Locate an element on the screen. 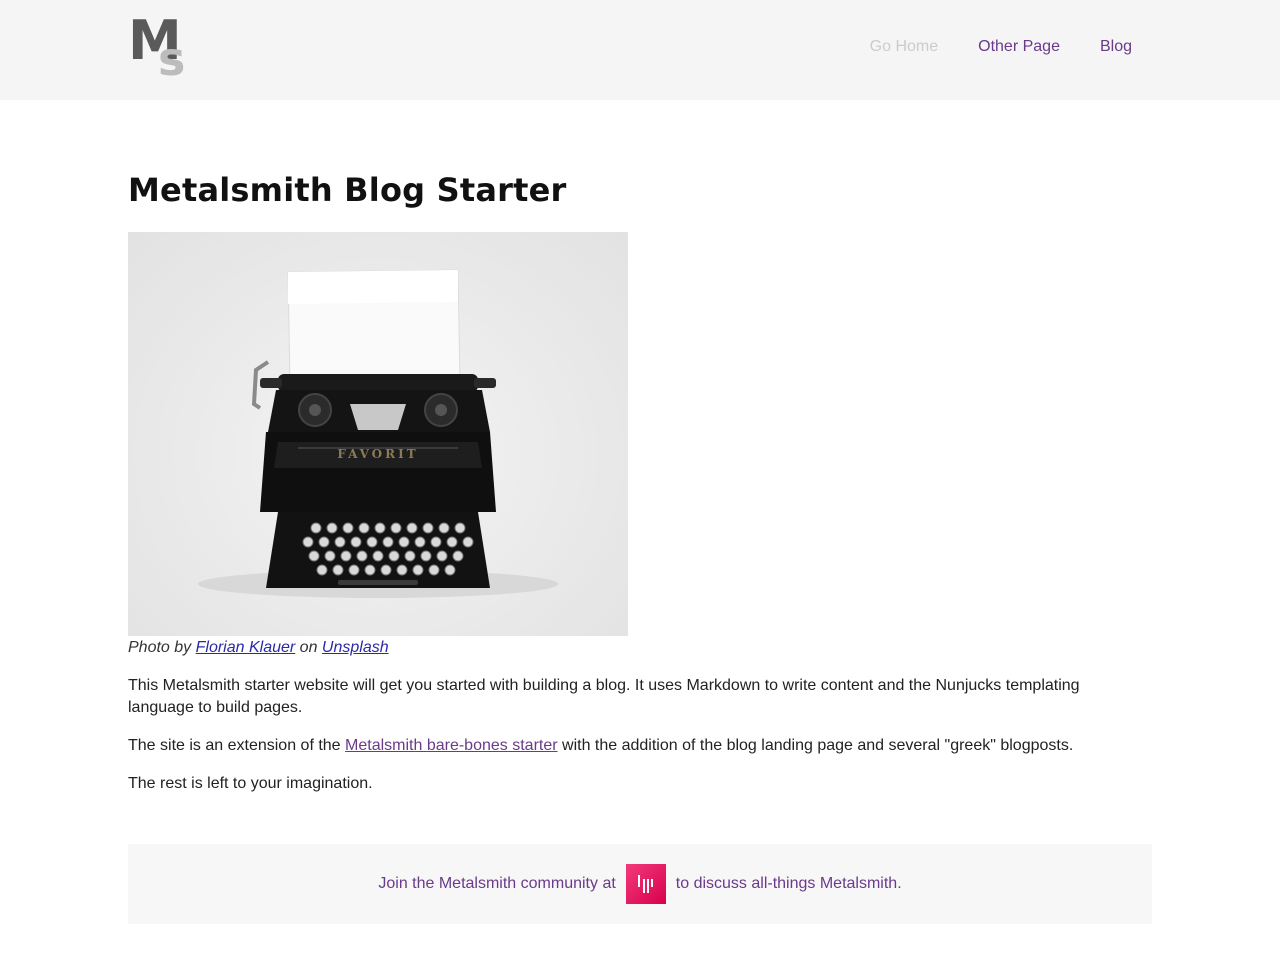  site-logo: M s is located at coordinates (159, 48).